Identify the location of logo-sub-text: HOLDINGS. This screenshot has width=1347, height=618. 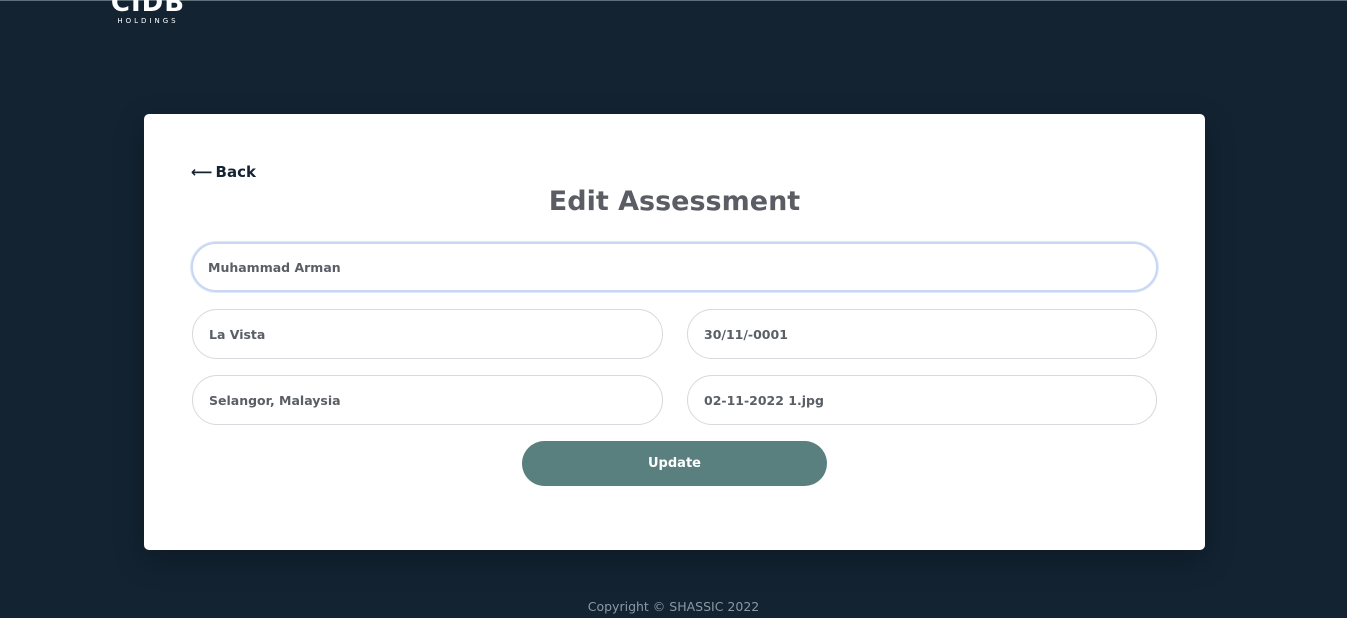
(148, 21).